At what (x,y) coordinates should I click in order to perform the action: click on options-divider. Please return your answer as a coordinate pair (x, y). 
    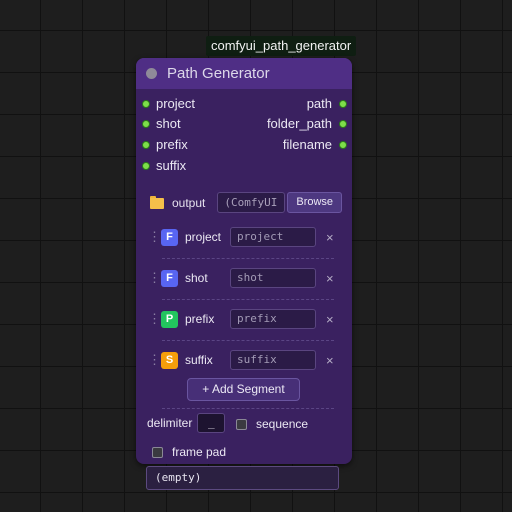
    Looking at the image, I should click on (248, 408).